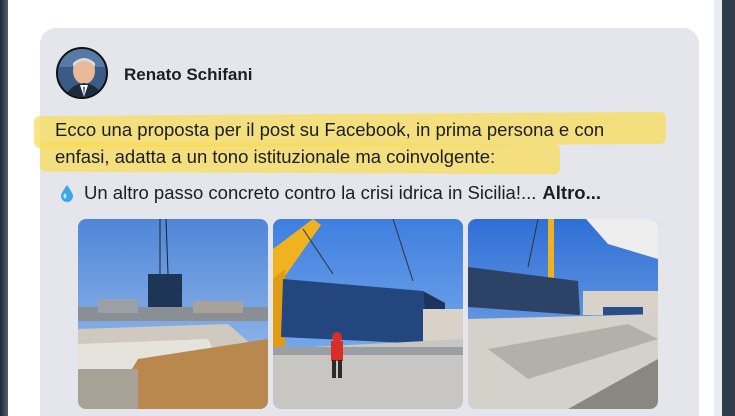  I want to click on post-author: Renato Schifani, so click(188, 75).